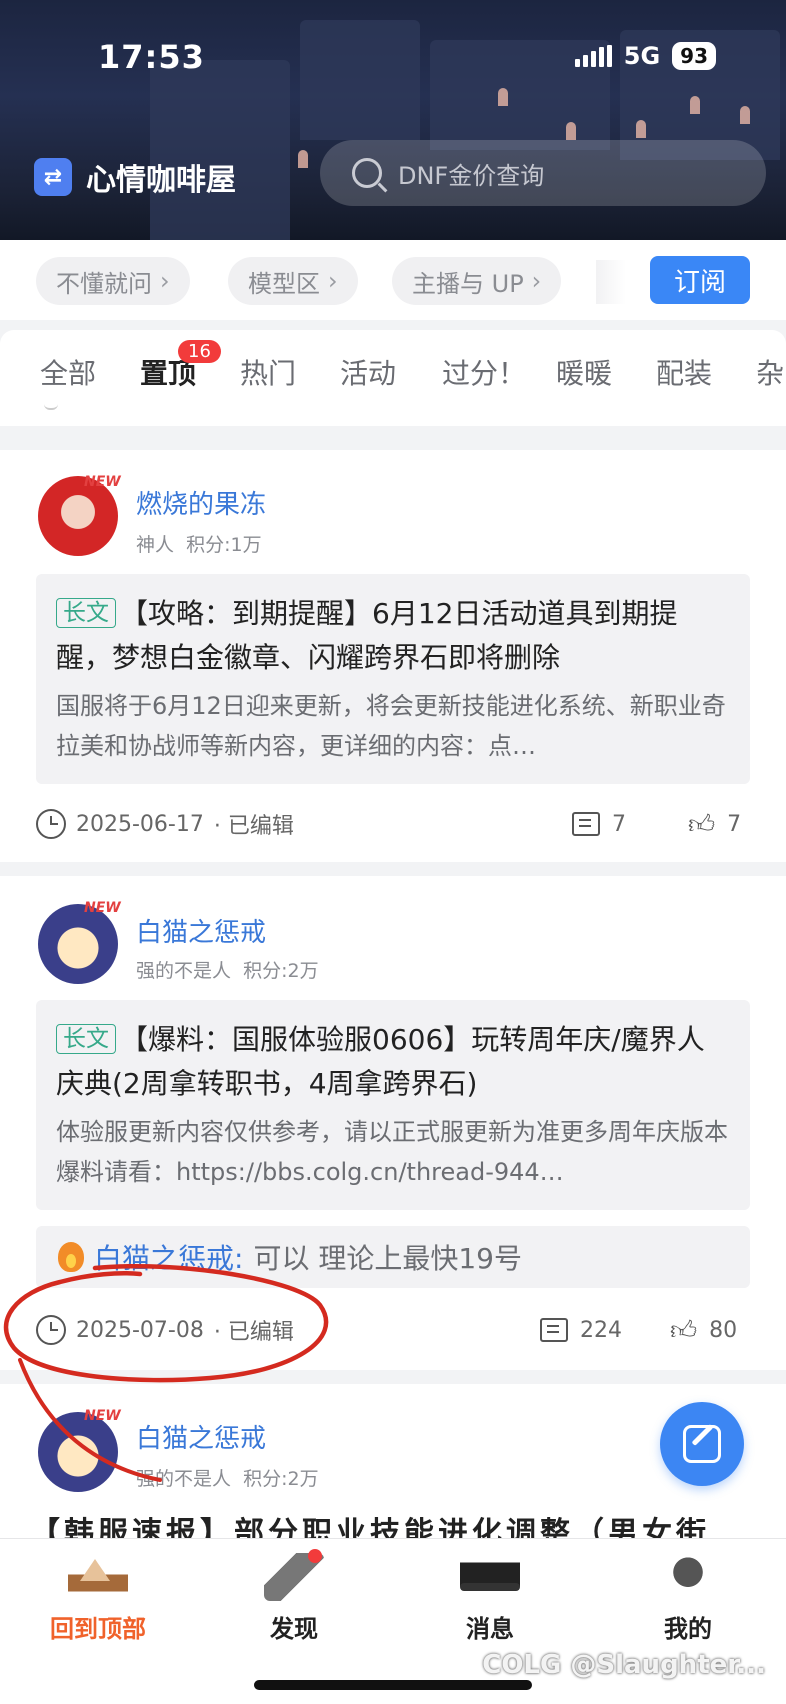 This screenshot has width=786, height=1704. What do you see at coordinates (71, 1257) in the screenshot?
I see `fire-icon` at bounding box center [71, 1257].